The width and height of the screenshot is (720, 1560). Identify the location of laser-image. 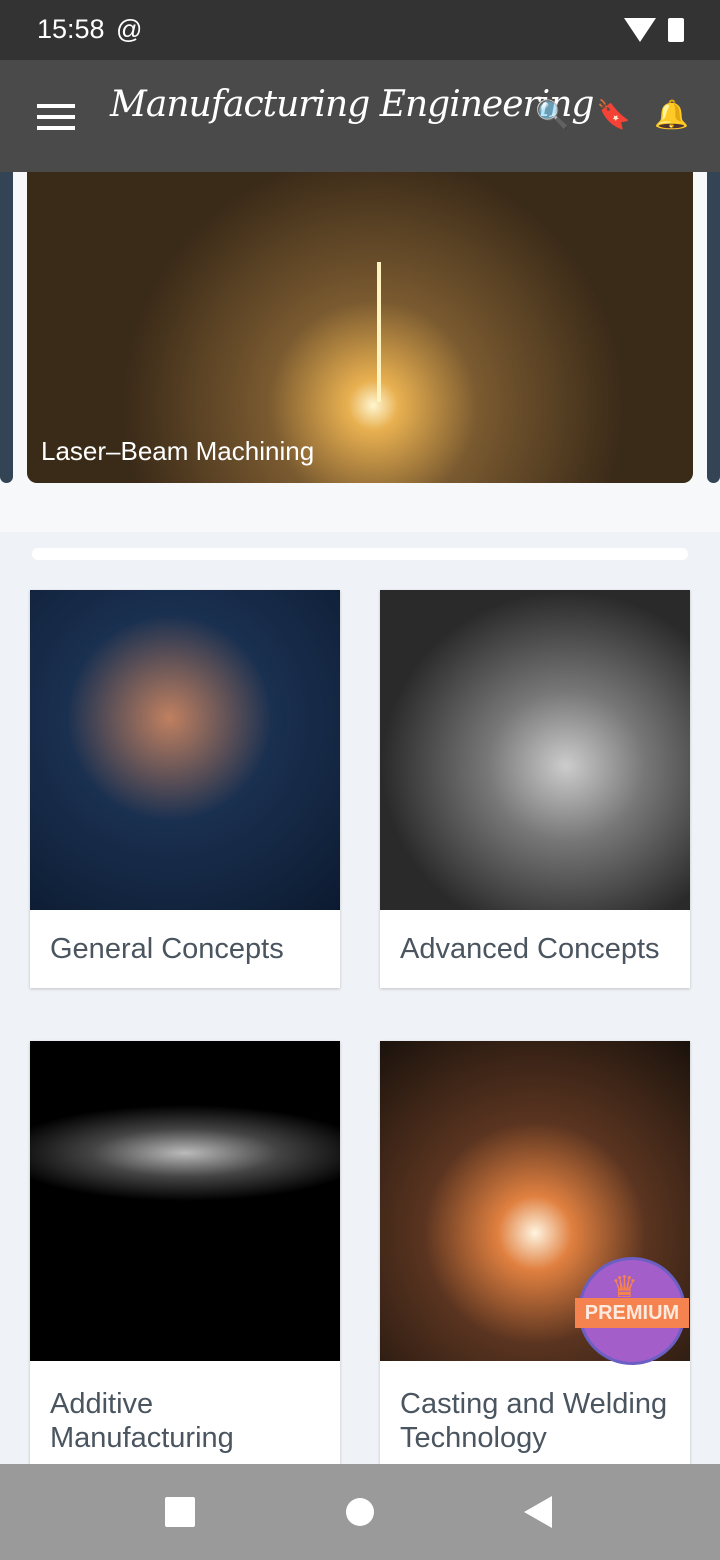
(379, 332).